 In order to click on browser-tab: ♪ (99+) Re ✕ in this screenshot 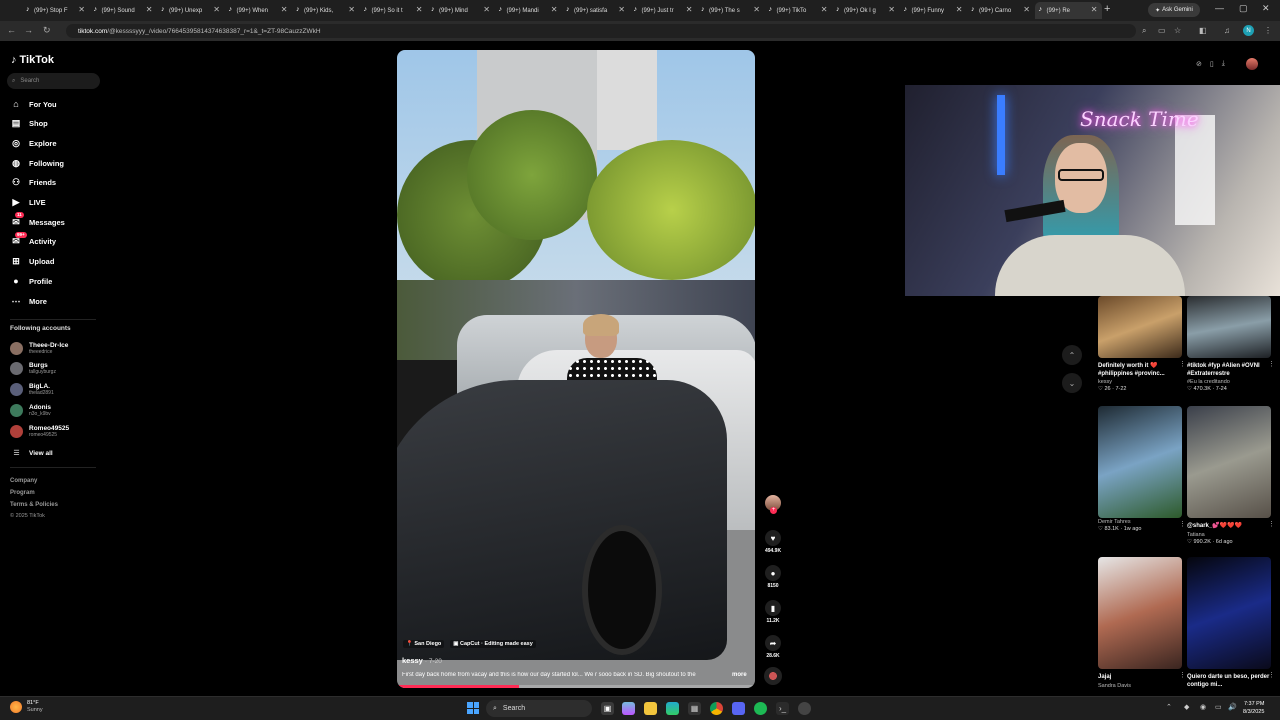, I will do `click(1068, 10)`.